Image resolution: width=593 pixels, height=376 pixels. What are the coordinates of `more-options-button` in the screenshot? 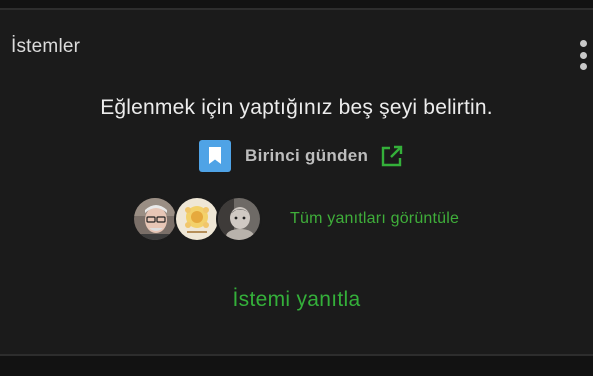 It's located at (583, 55).